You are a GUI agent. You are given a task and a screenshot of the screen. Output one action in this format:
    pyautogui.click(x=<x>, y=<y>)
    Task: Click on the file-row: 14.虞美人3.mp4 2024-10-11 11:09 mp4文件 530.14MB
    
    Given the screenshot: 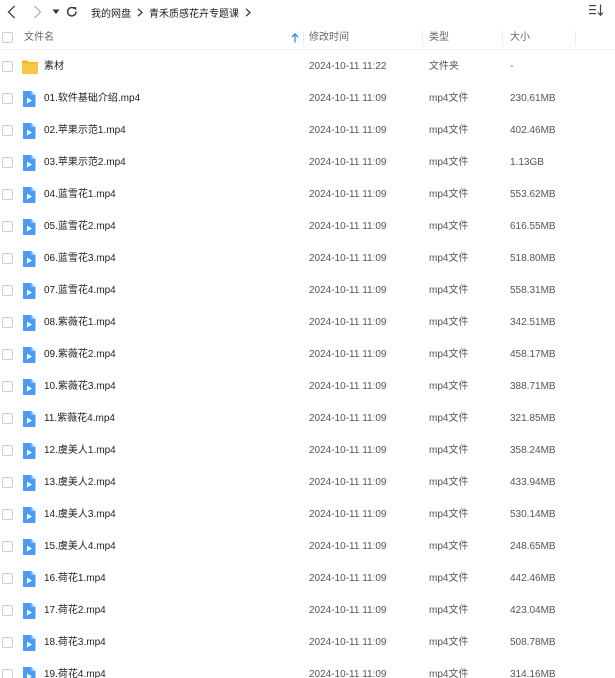 What is the action you would take?
    pyautogui.click(x=307, y=515)
    